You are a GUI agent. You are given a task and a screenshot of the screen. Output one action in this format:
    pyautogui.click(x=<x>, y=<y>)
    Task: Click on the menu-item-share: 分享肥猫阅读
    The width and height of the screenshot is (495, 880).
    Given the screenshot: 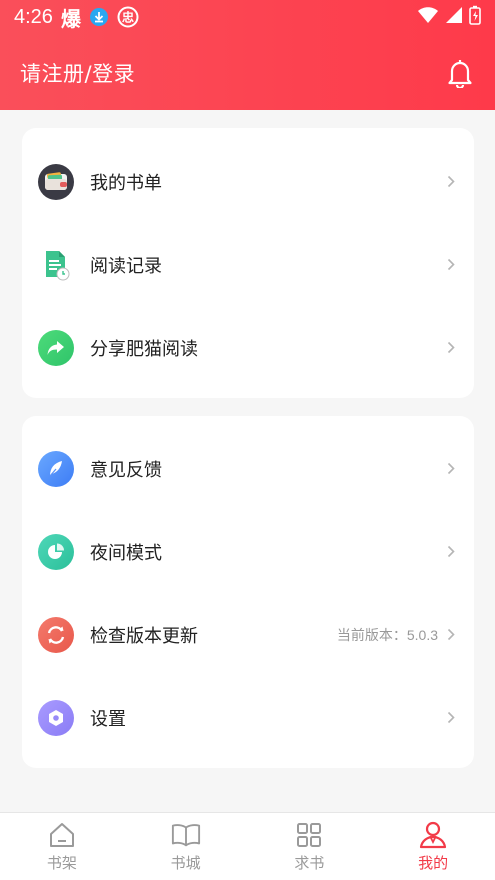 What is the action you would take?
    pyautogui.click(x=248, y=347)
    